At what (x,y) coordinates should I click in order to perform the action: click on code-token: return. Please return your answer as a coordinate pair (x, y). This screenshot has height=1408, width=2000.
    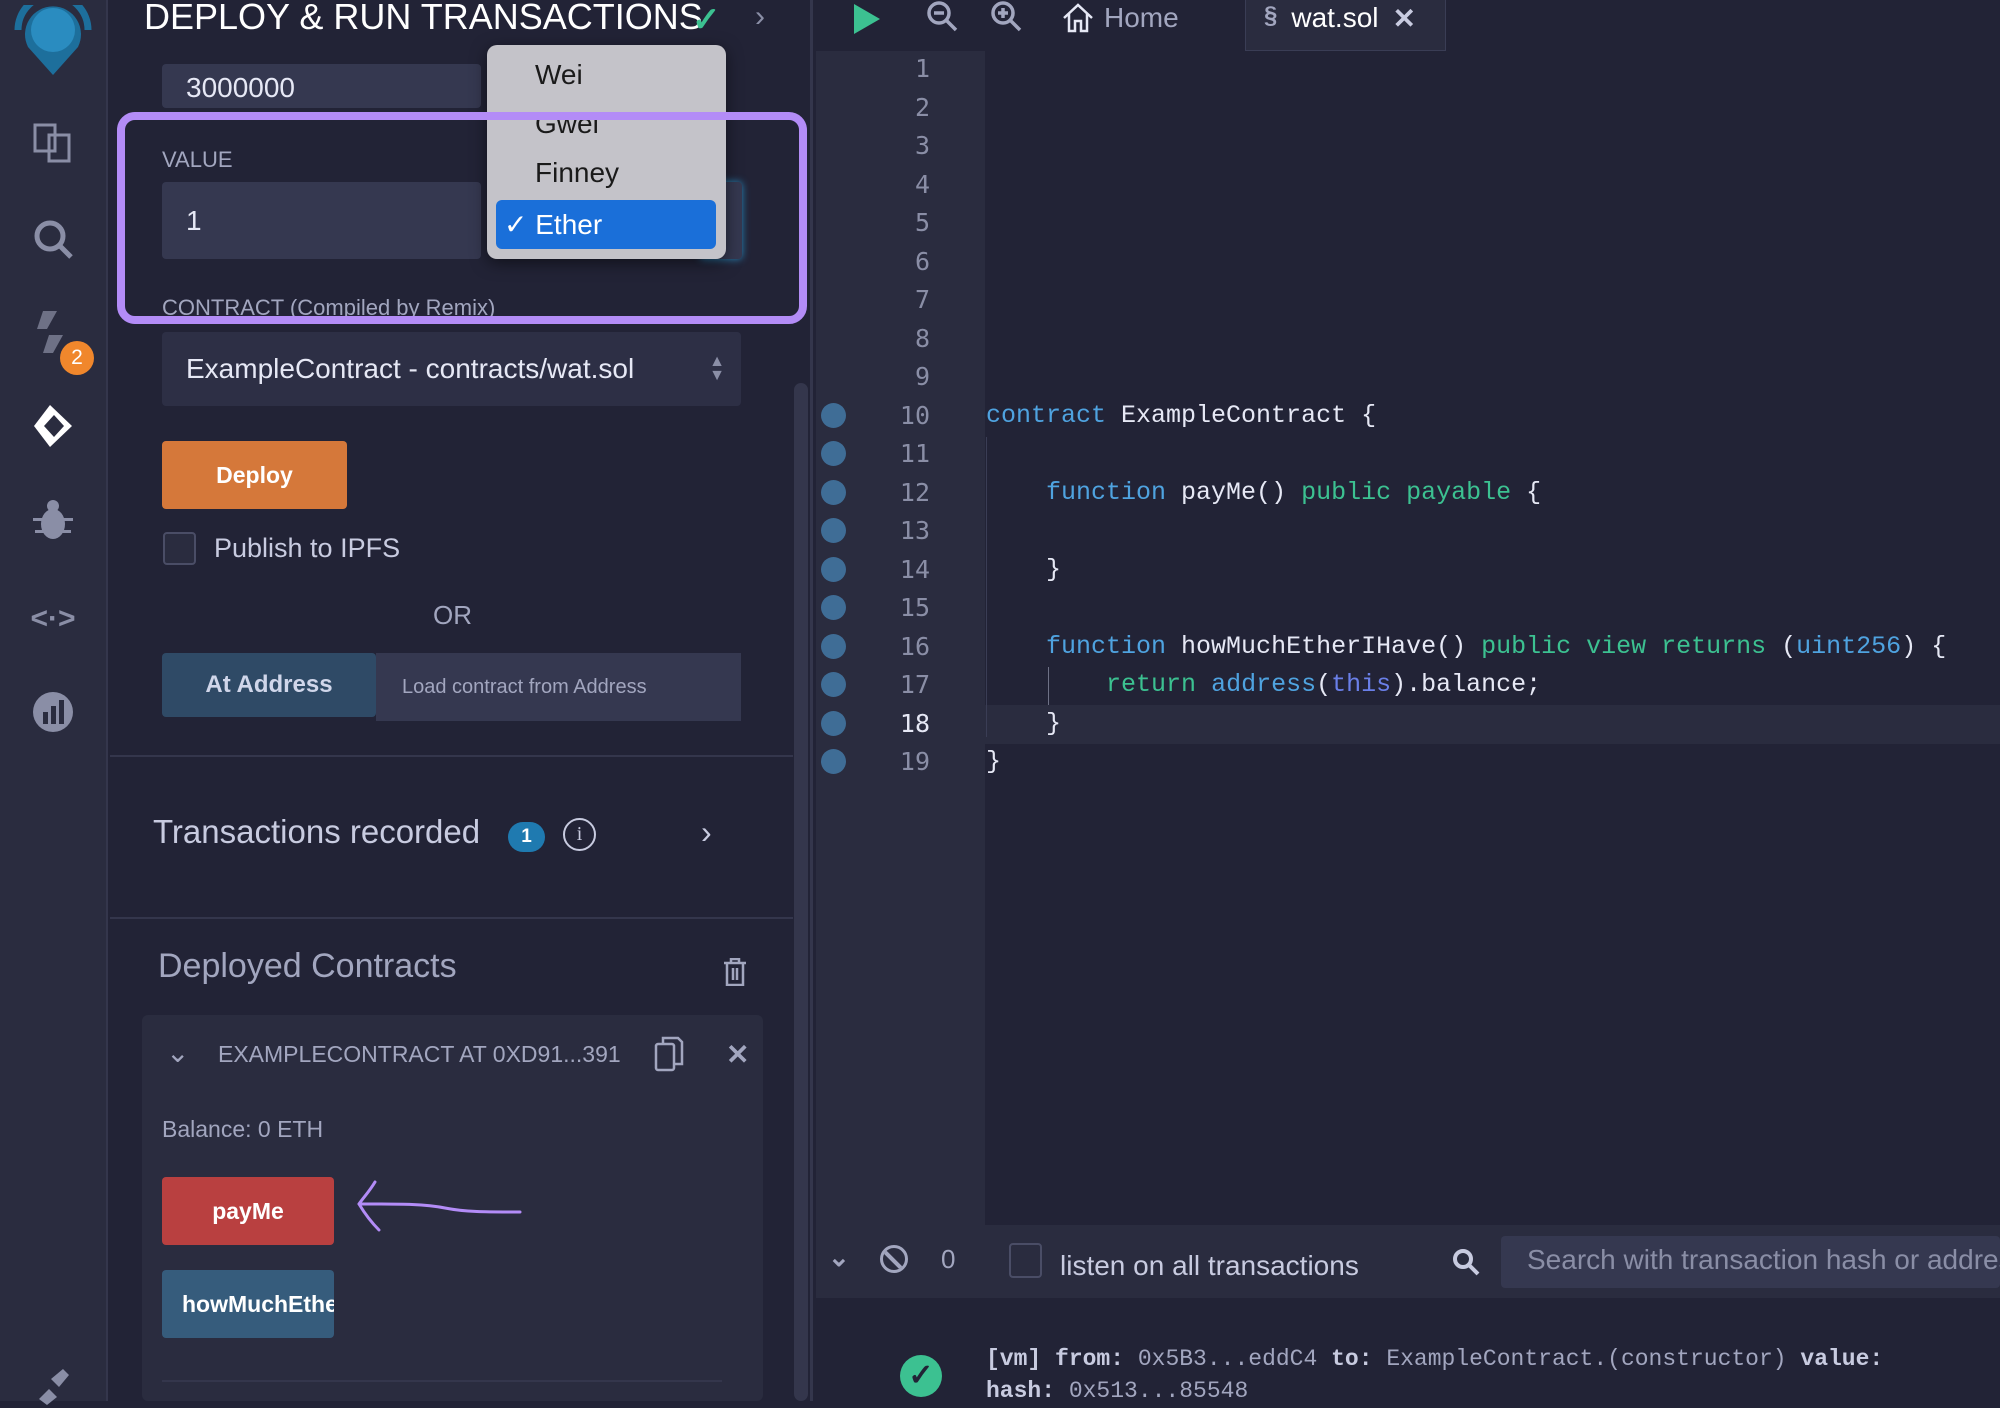
    Looking at the image, I should click on (1151, 684).